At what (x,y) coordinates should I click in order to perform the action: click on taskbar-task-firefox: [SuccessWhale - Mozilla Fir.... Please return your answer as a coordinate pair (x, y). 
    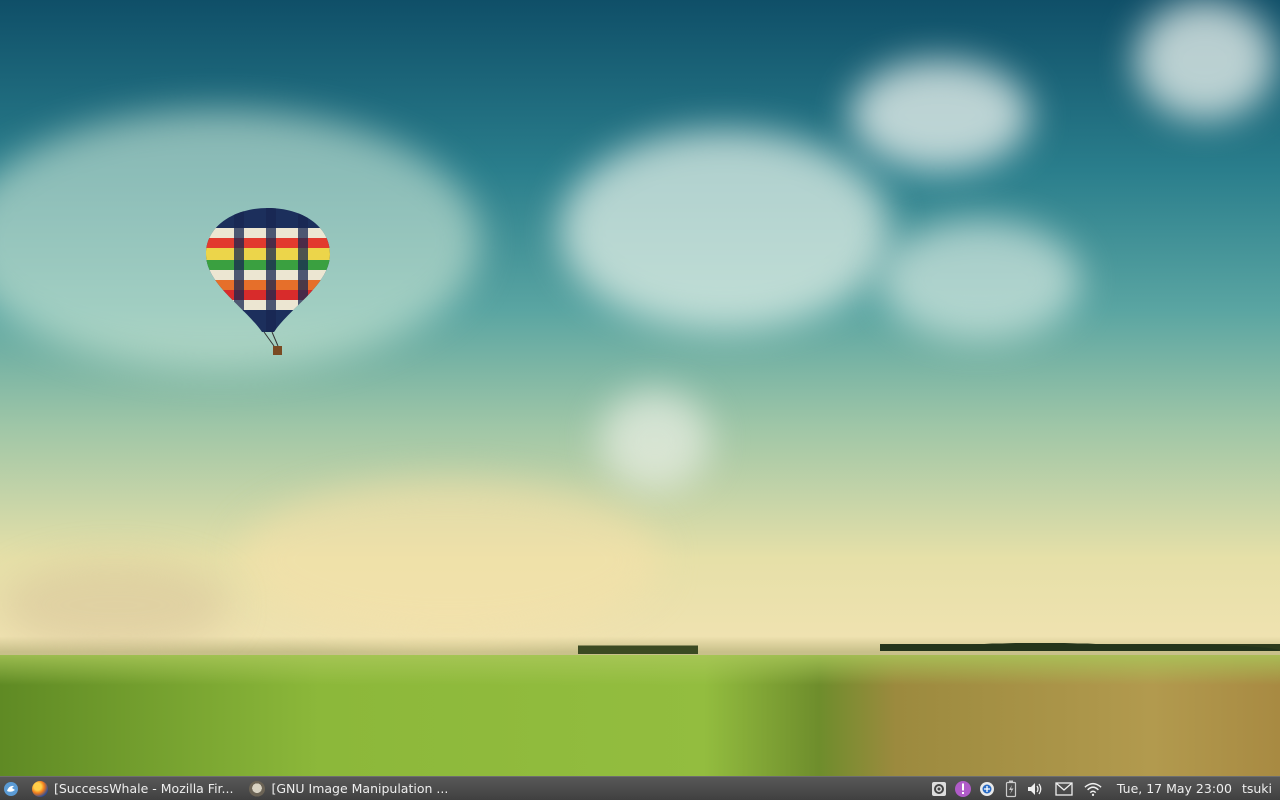
    Looking at the image, I should click on (132, 789).